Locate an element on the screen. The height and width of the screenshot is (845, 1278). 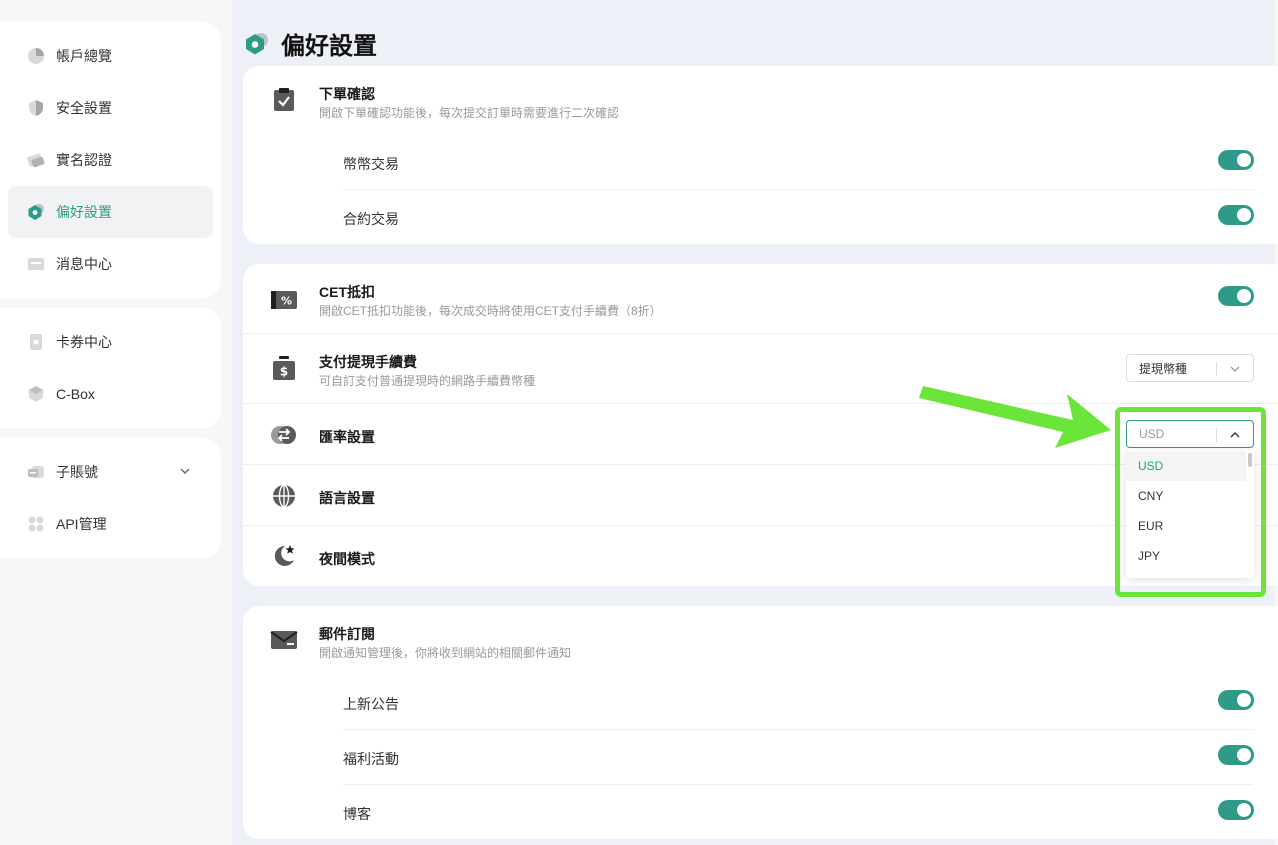
sub-account-icon is located at coordinates (36, 472).